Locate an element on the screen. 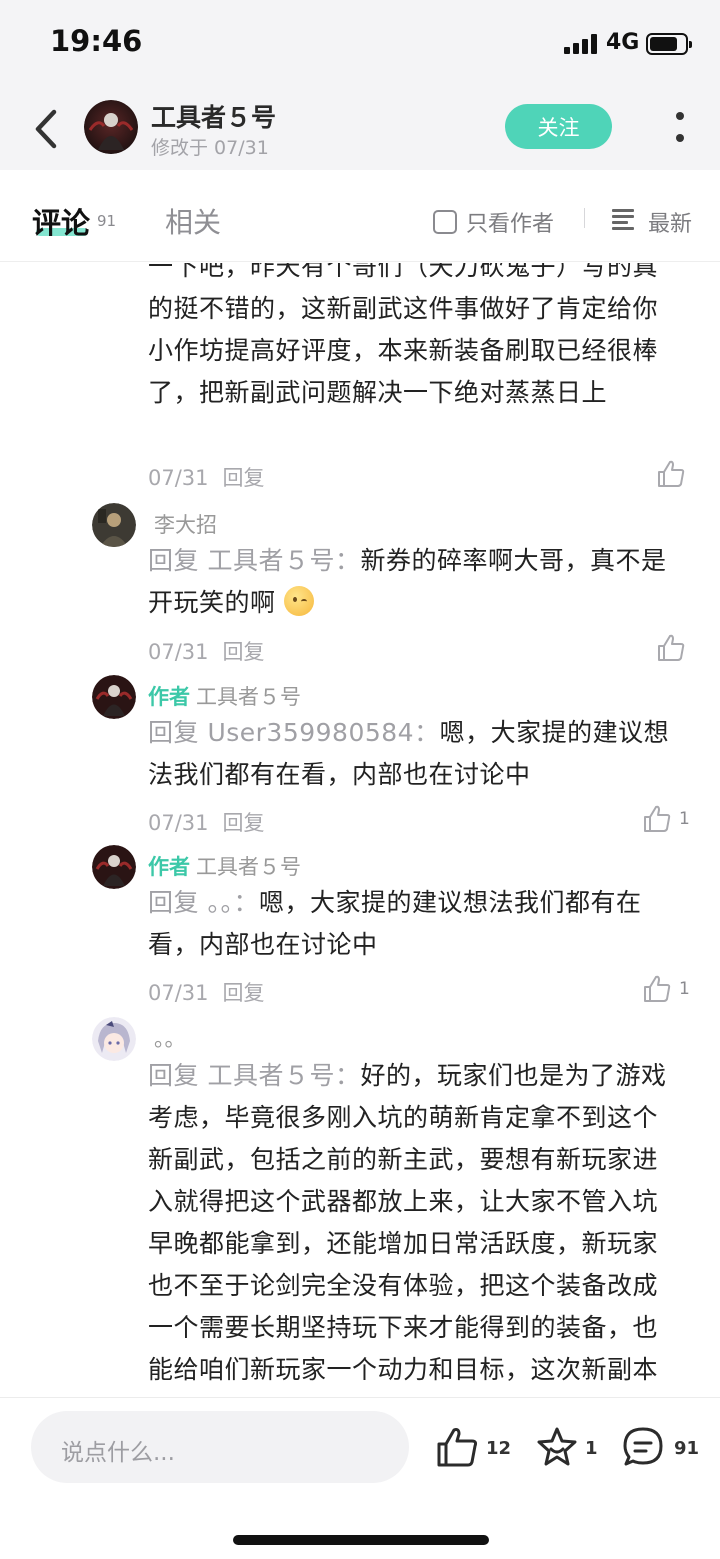 The width and height of the screenshot is (720, 1559). checkbox-icon is located at coordinates (445, 222).